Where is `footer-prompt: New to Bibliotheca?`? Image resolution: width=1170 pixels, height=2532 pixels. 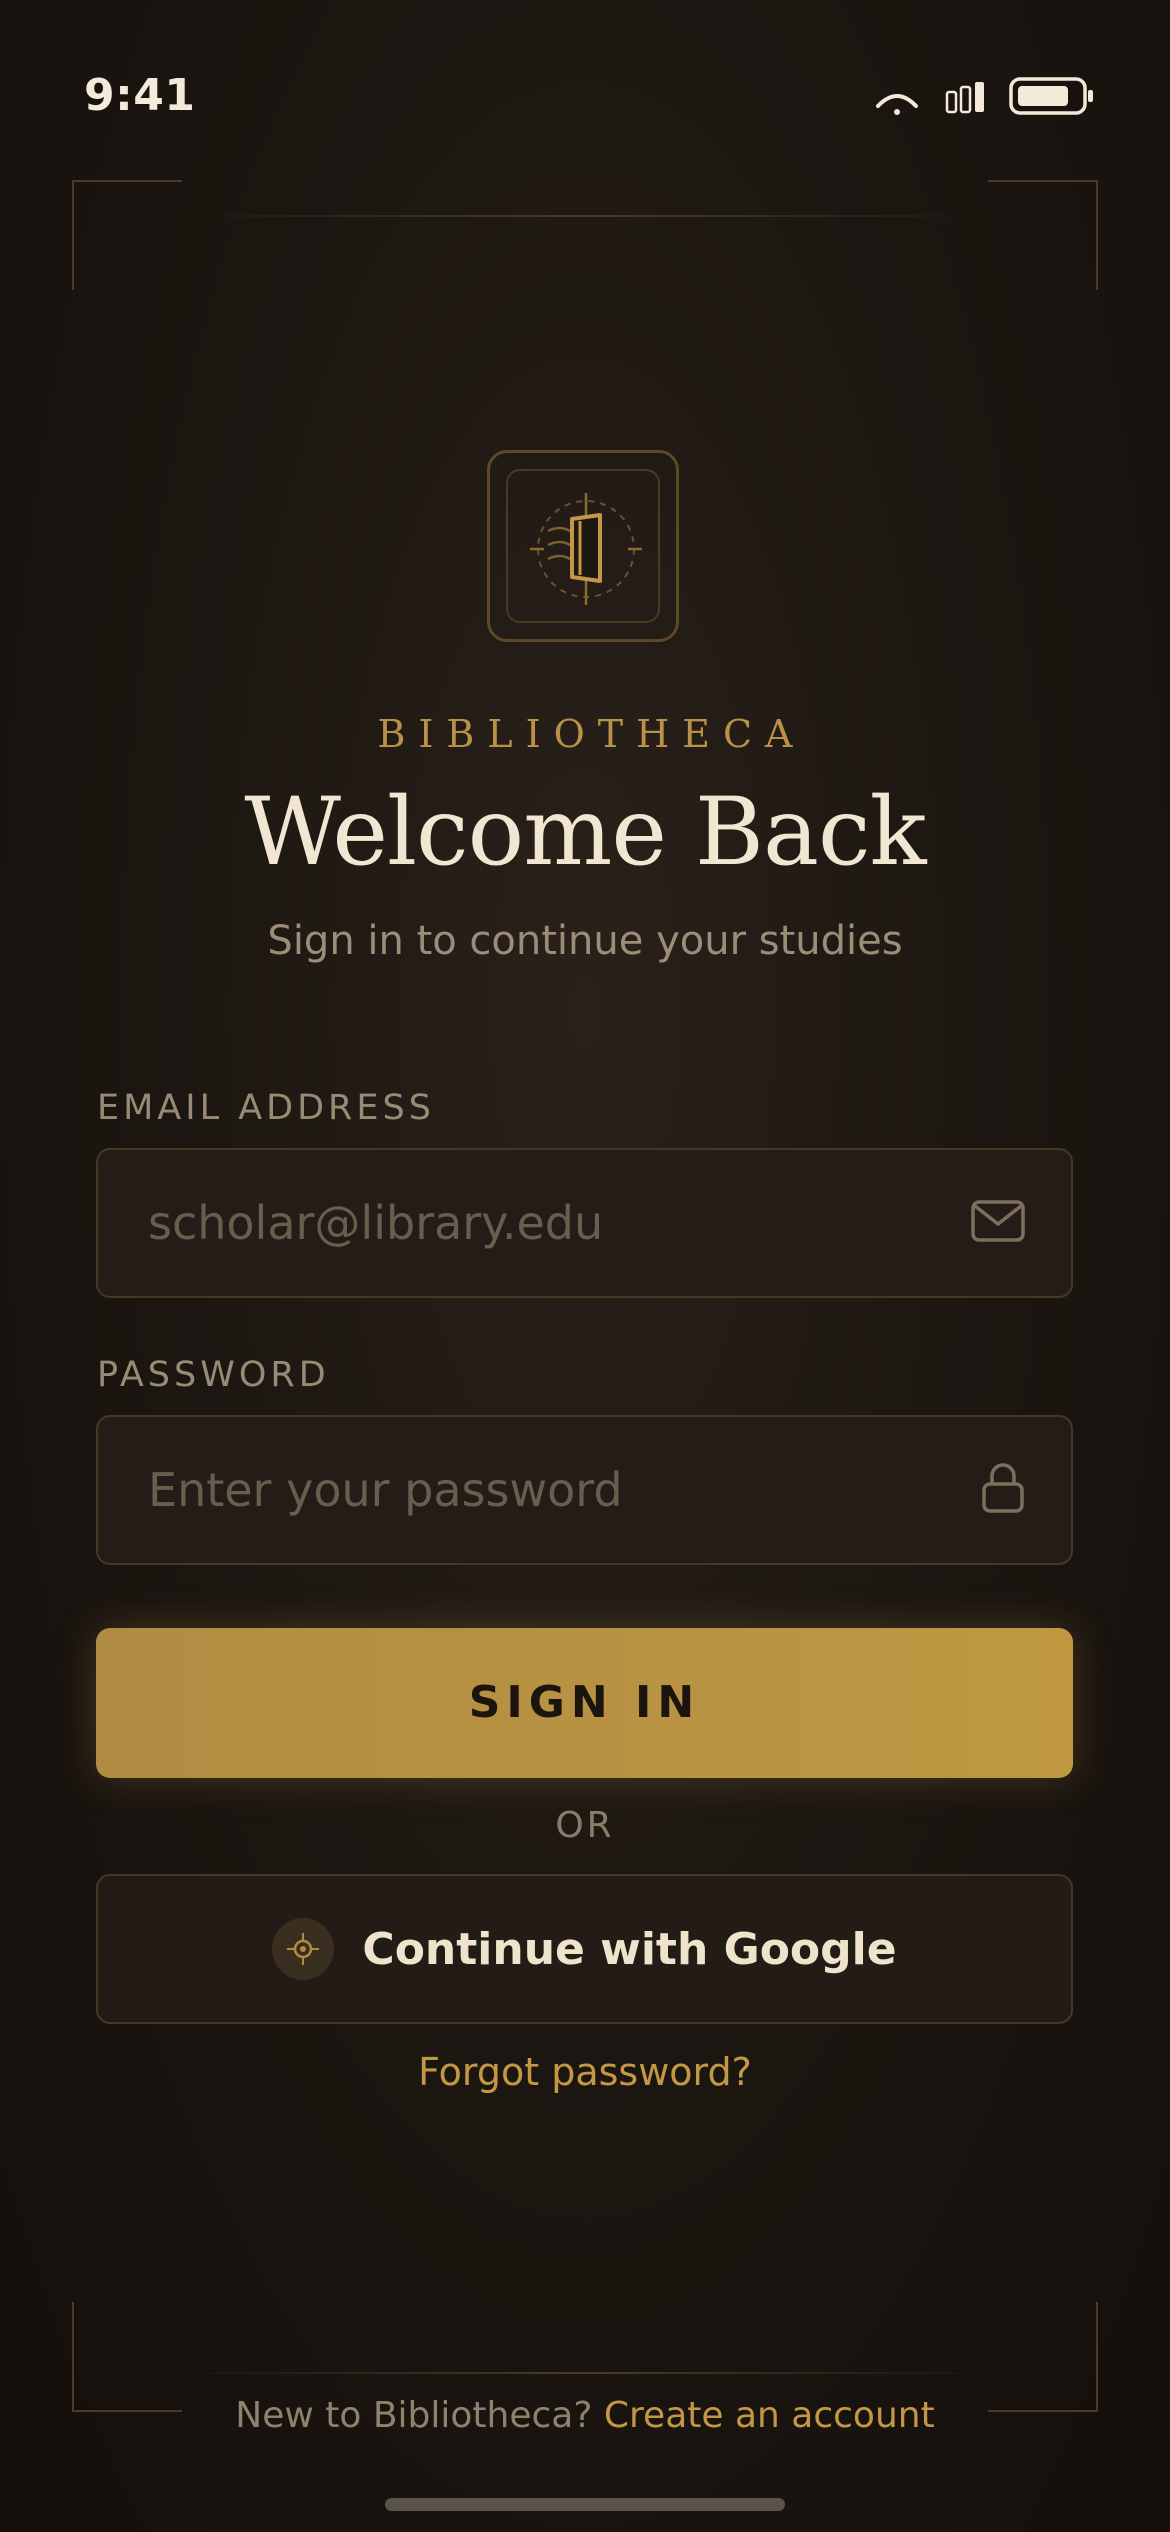
footer-prompt: New to Bibliotheca? is located at coordinates (414, 2415).